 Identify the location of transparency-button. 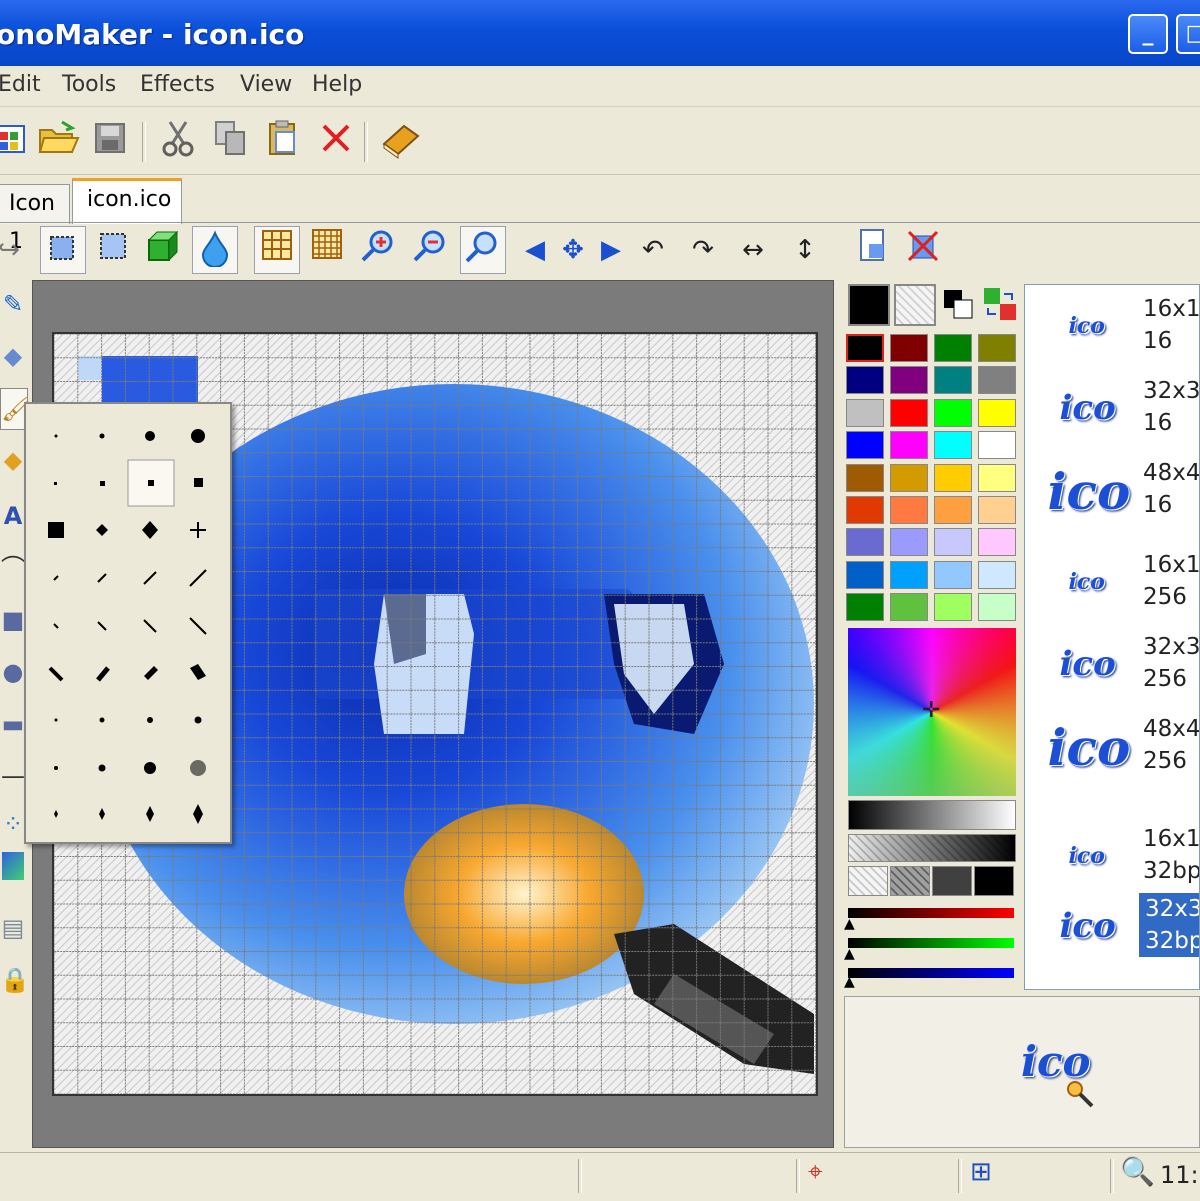
(215, 250).